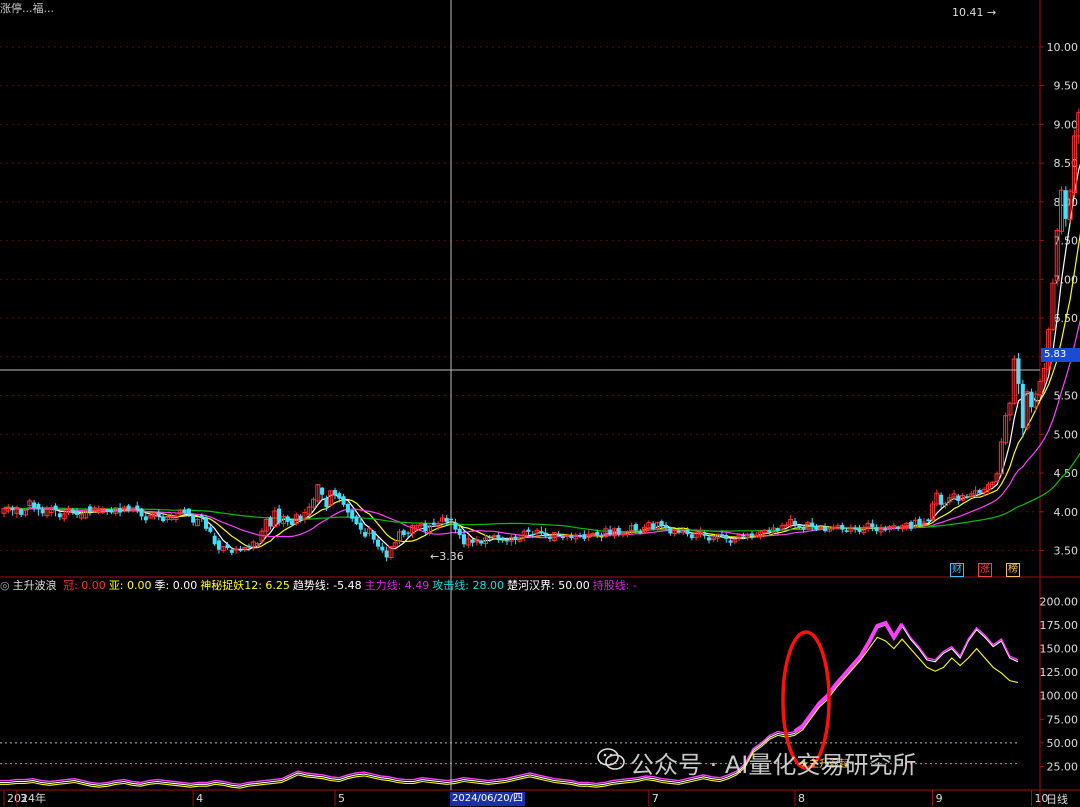  I want to click on price-tick-label: 4.00, so click(1066, 512).